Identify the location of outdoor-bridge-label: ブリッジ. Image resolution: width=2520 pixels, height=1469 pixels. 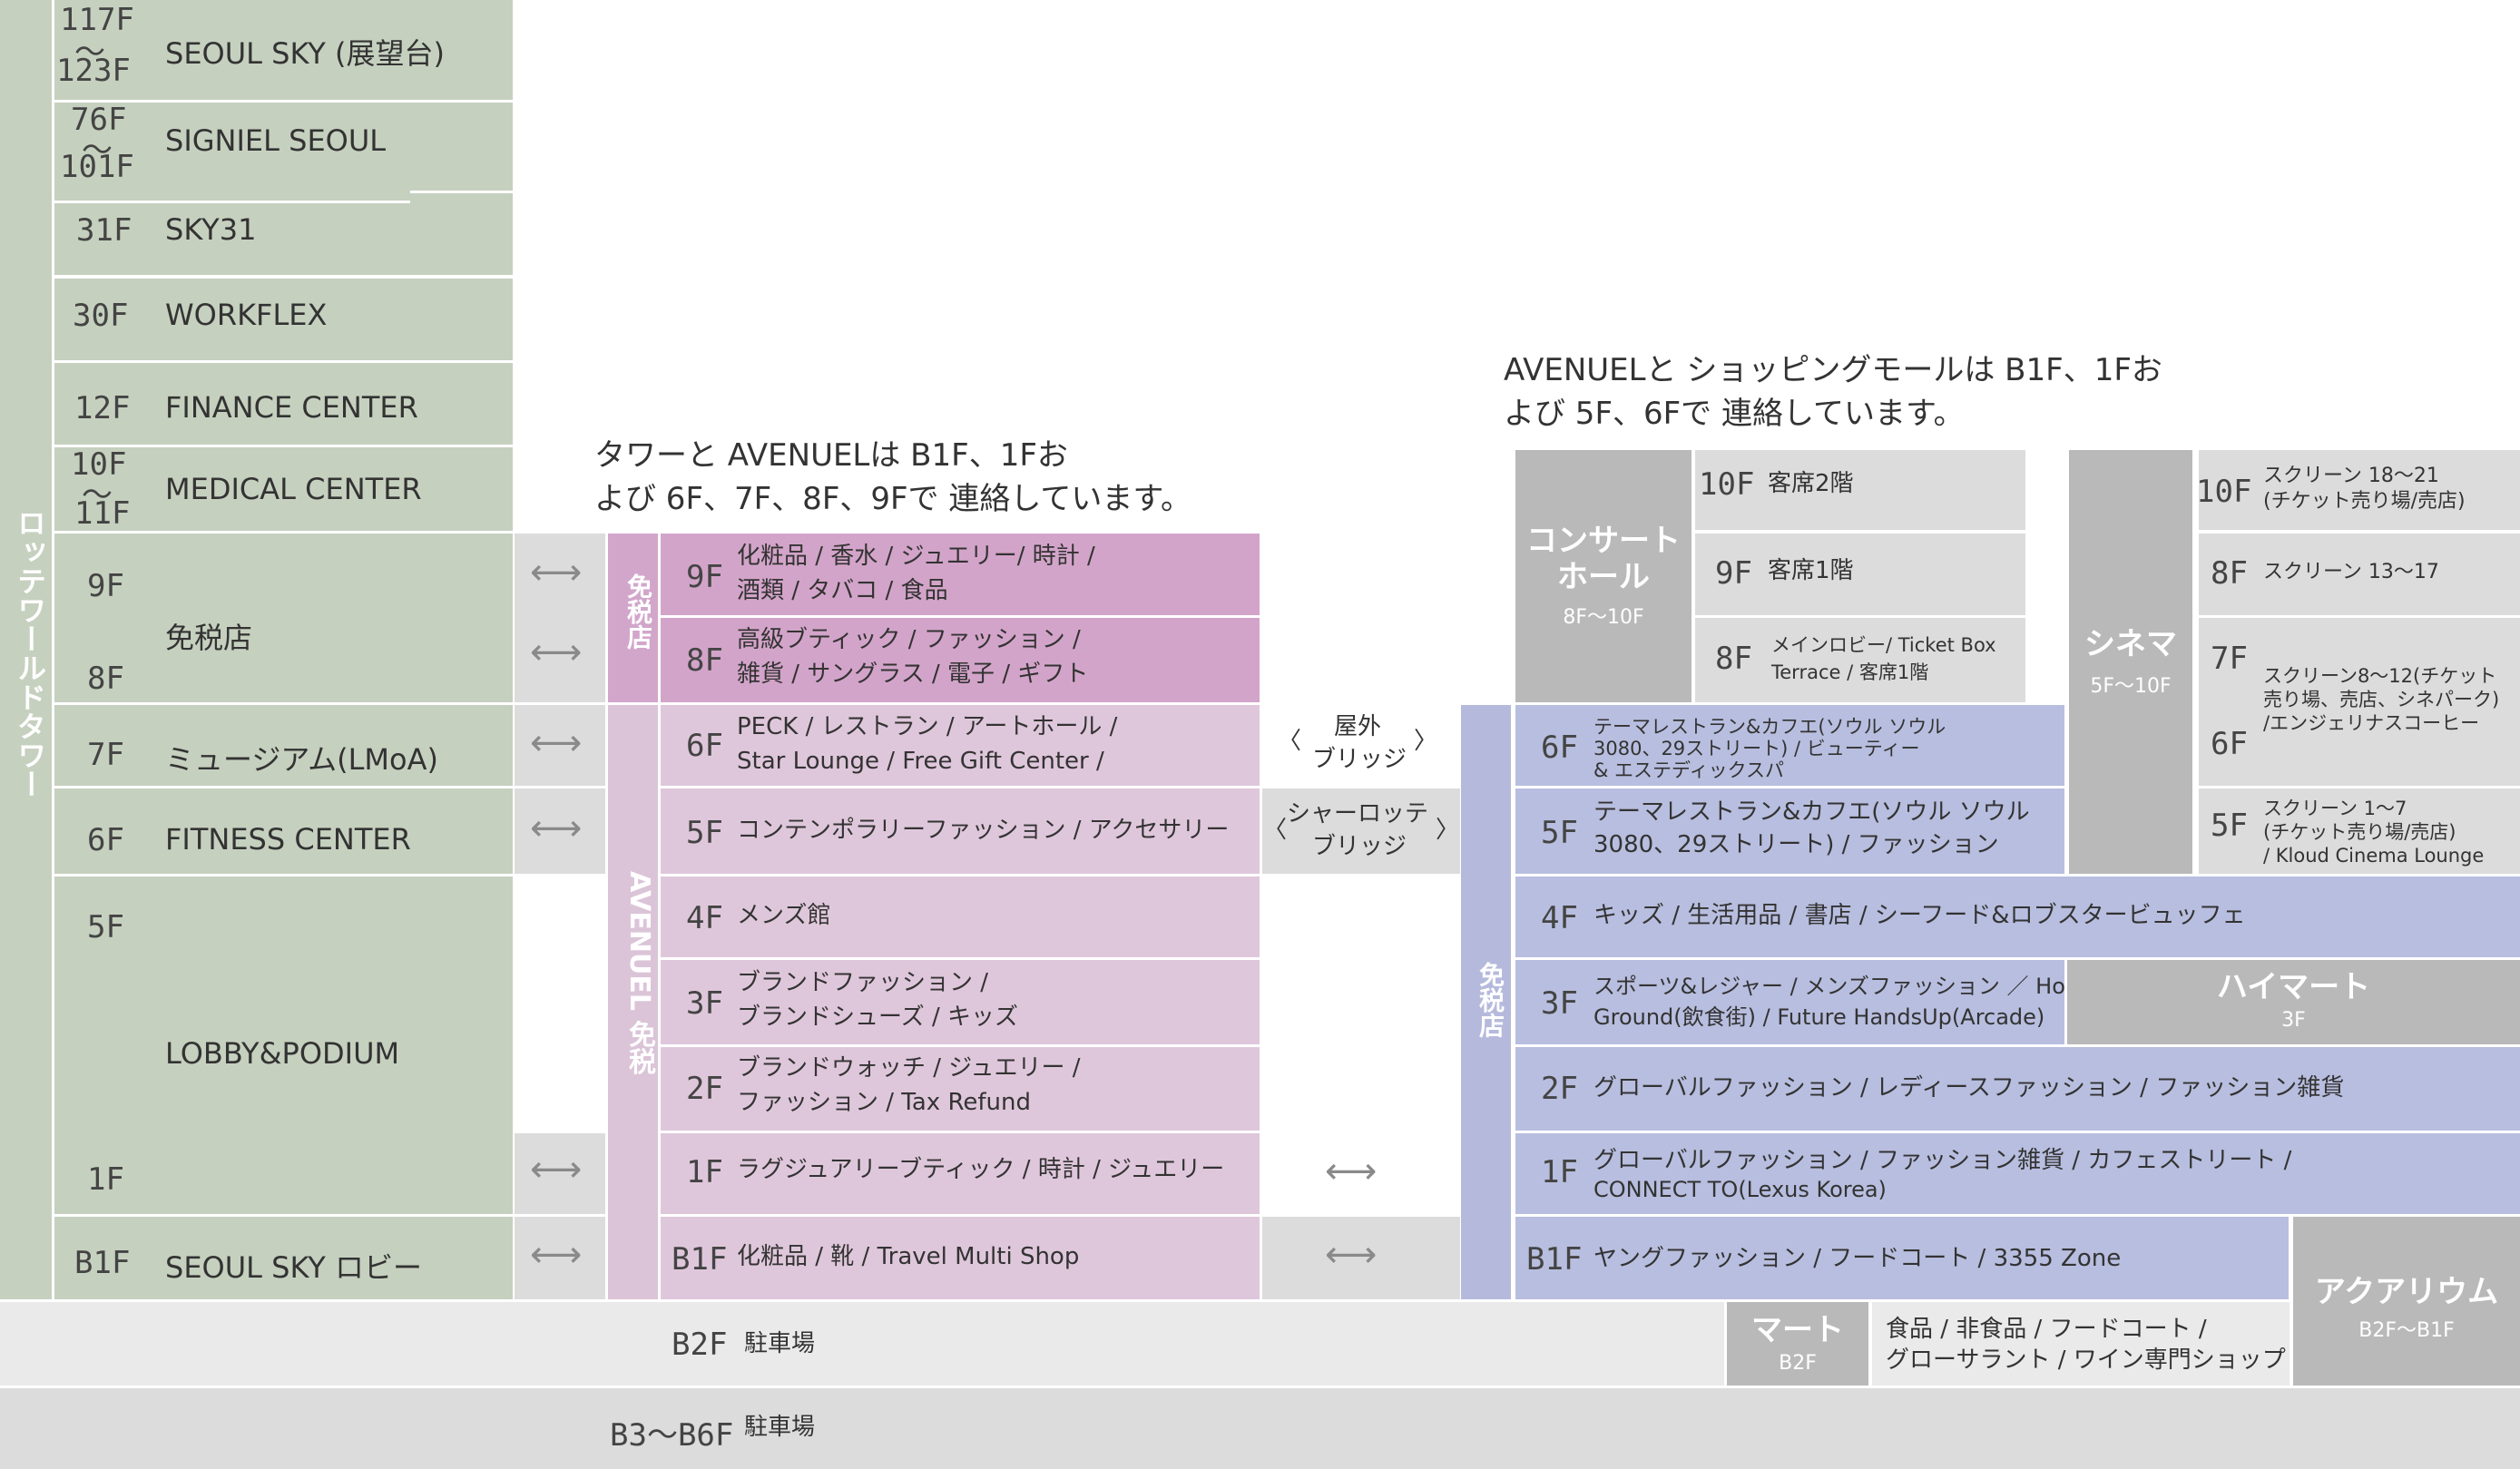
(1360, 759).